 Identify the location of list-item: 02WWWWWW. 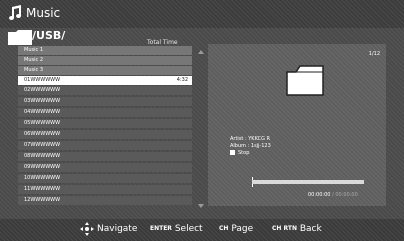
(105, 90).